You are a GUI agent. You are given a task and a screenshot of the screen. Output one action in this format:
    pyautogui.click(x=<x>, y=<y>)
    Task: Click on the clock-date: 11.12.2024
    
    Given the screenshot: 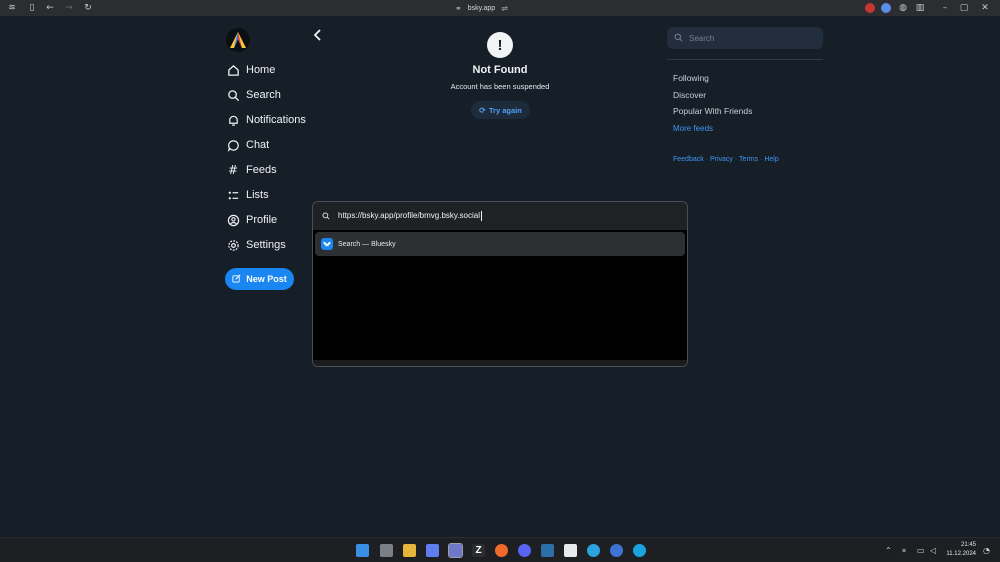 What is the action you would take?
    pyautogui.click(x=961, y=554)
    